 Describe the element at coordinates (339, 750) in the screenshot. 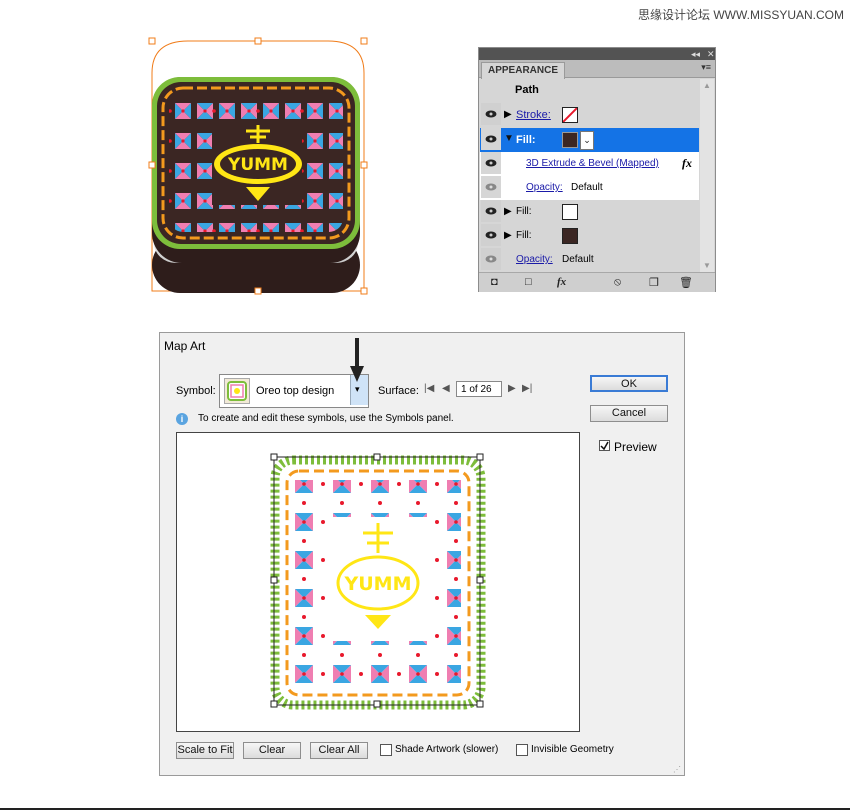

I see `clear-all-button: Clear All` at that location.